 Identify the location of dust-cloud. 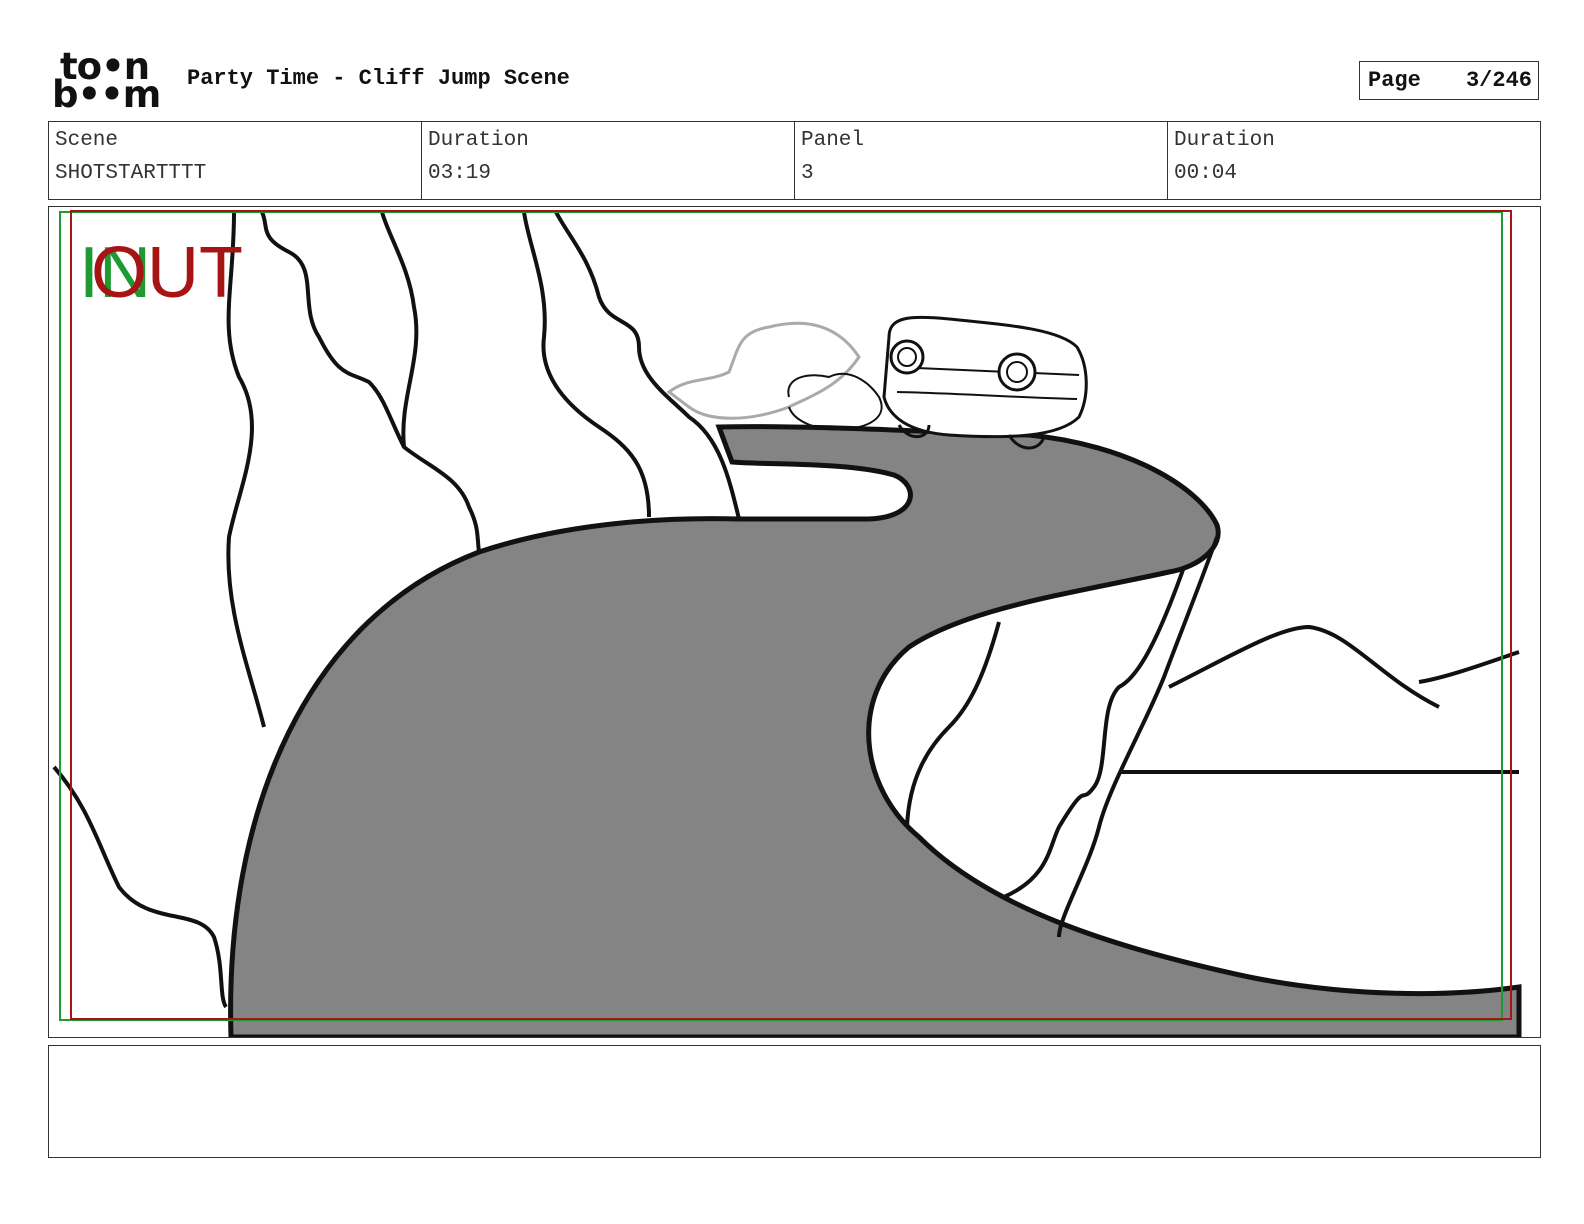
(763, 370).